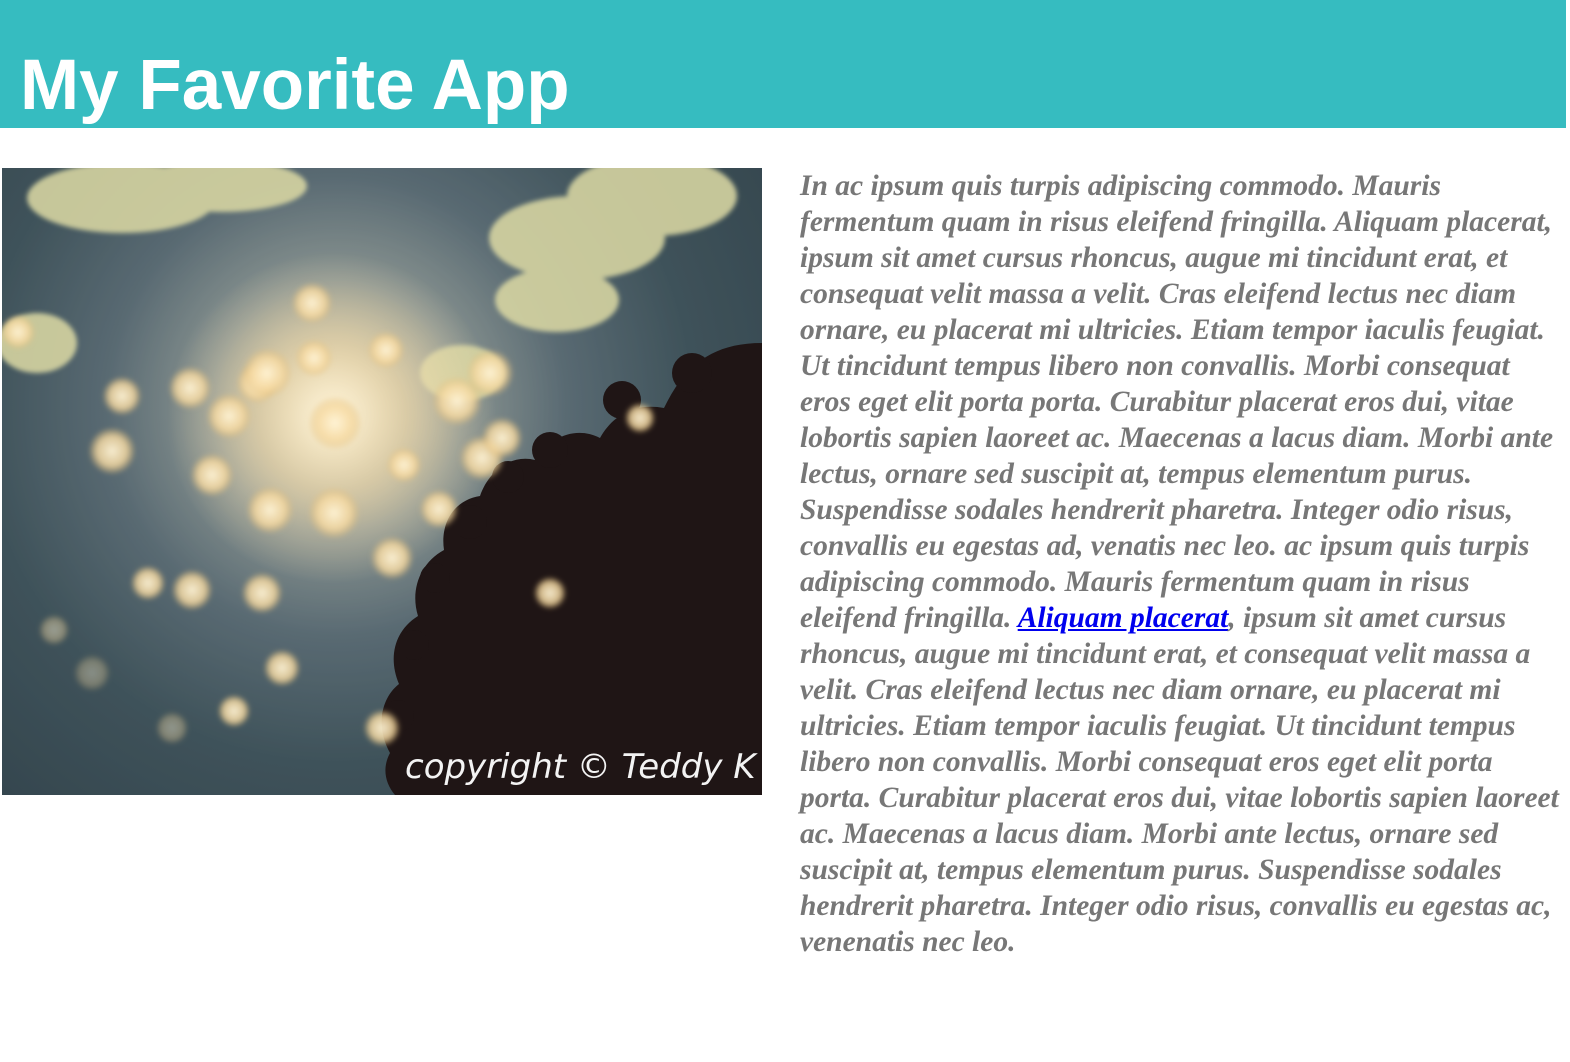 The width and height of the screenshot is (1570, 1062). I want to click on photo-watermark: copyright © Teddy K, so click(581, 767).